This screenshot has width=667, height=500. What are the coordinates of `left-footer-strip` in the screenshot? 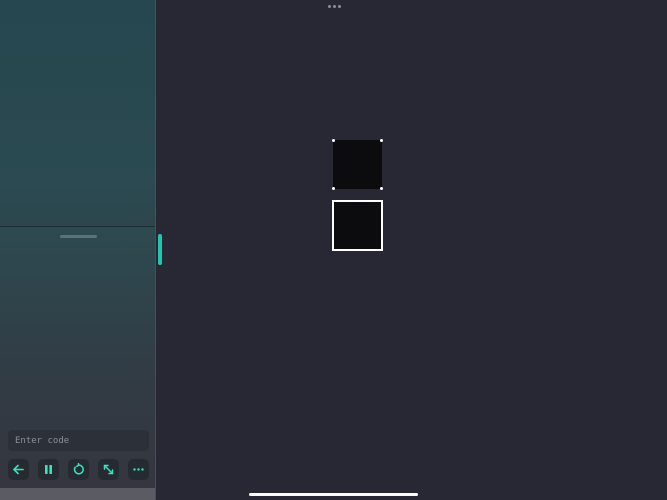 It's located at (77, 494).